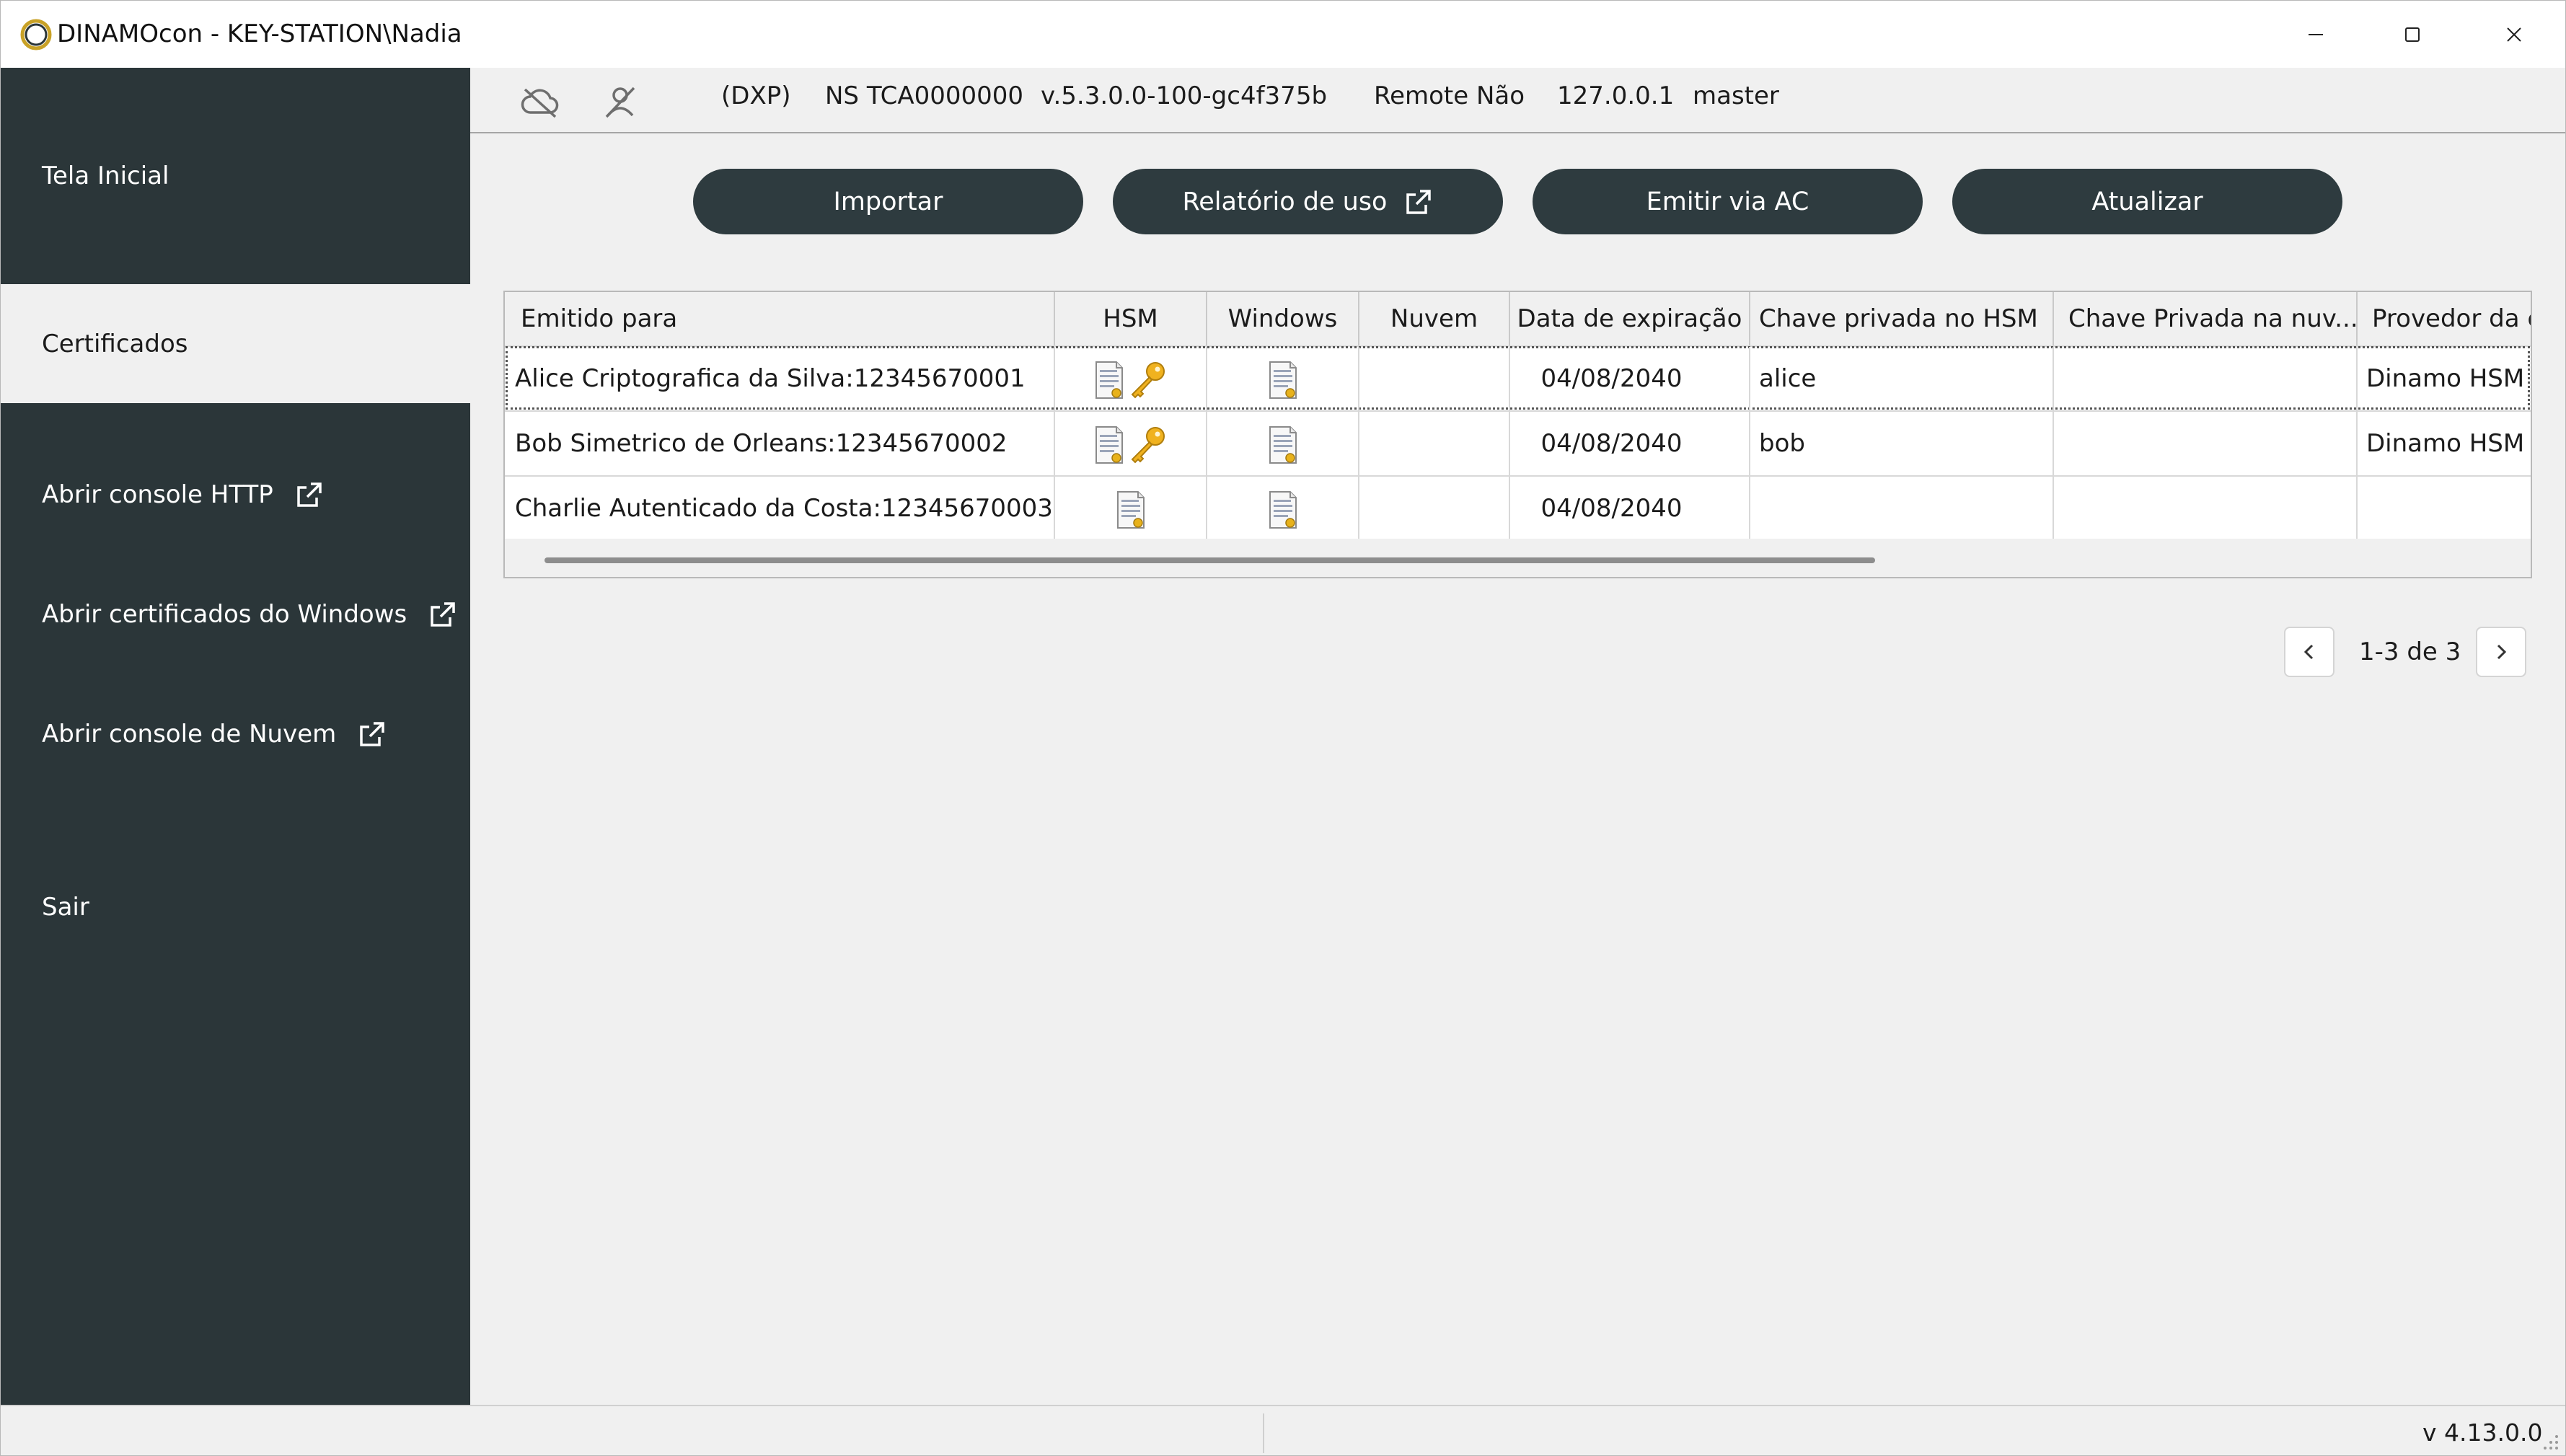  I want to click on usage-report-button-label: Relatório de uso, so click(1285, 201).